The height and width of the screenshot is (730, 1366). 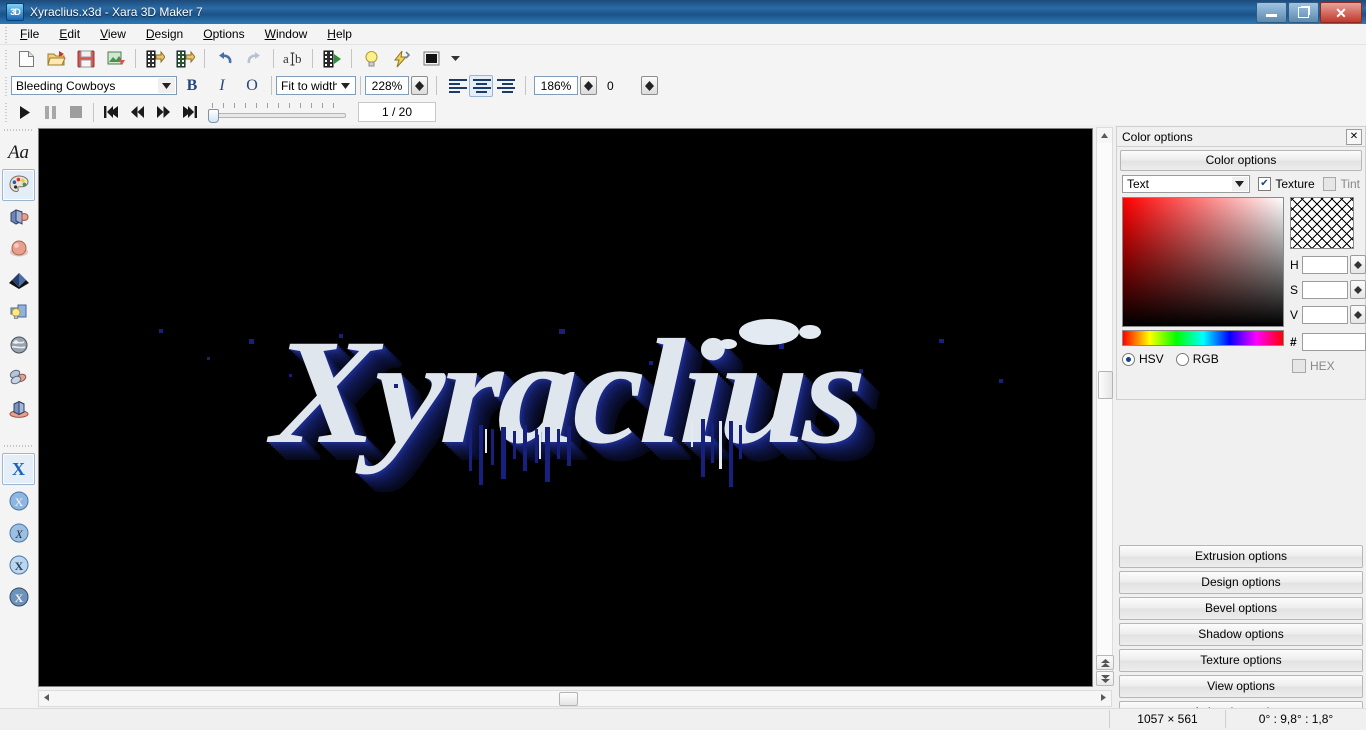 What do you see at coordinates (18, 345) in the screenshot?
I see `texture-tool-button` at bounding box center [18, 345].